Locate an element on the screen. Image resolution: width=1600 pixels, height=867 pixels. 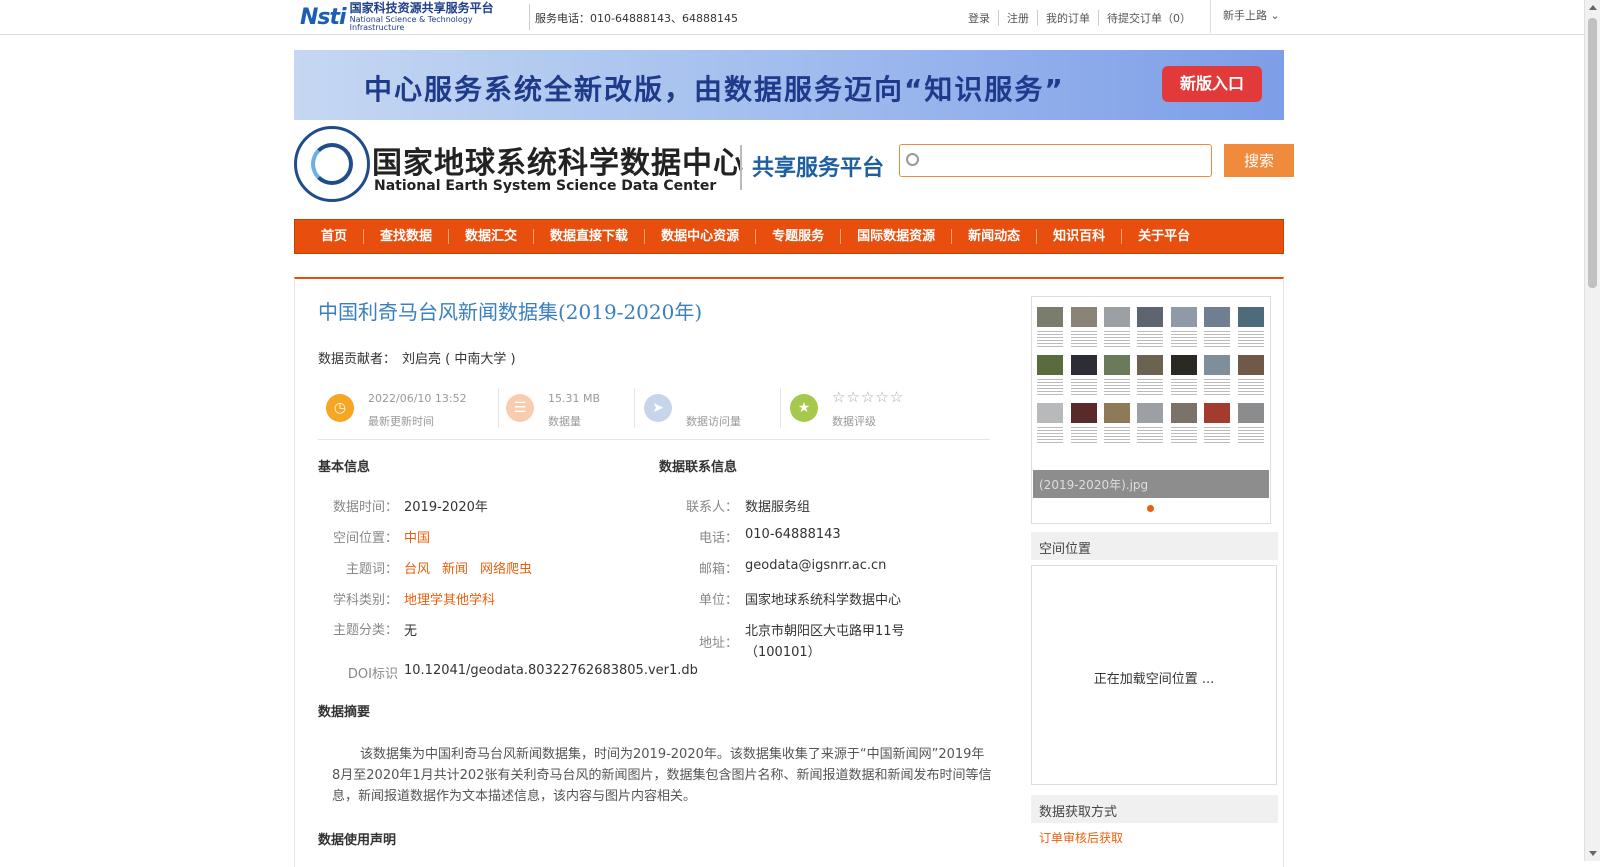
location-value: 中国 is located at coordinates (423, 536).